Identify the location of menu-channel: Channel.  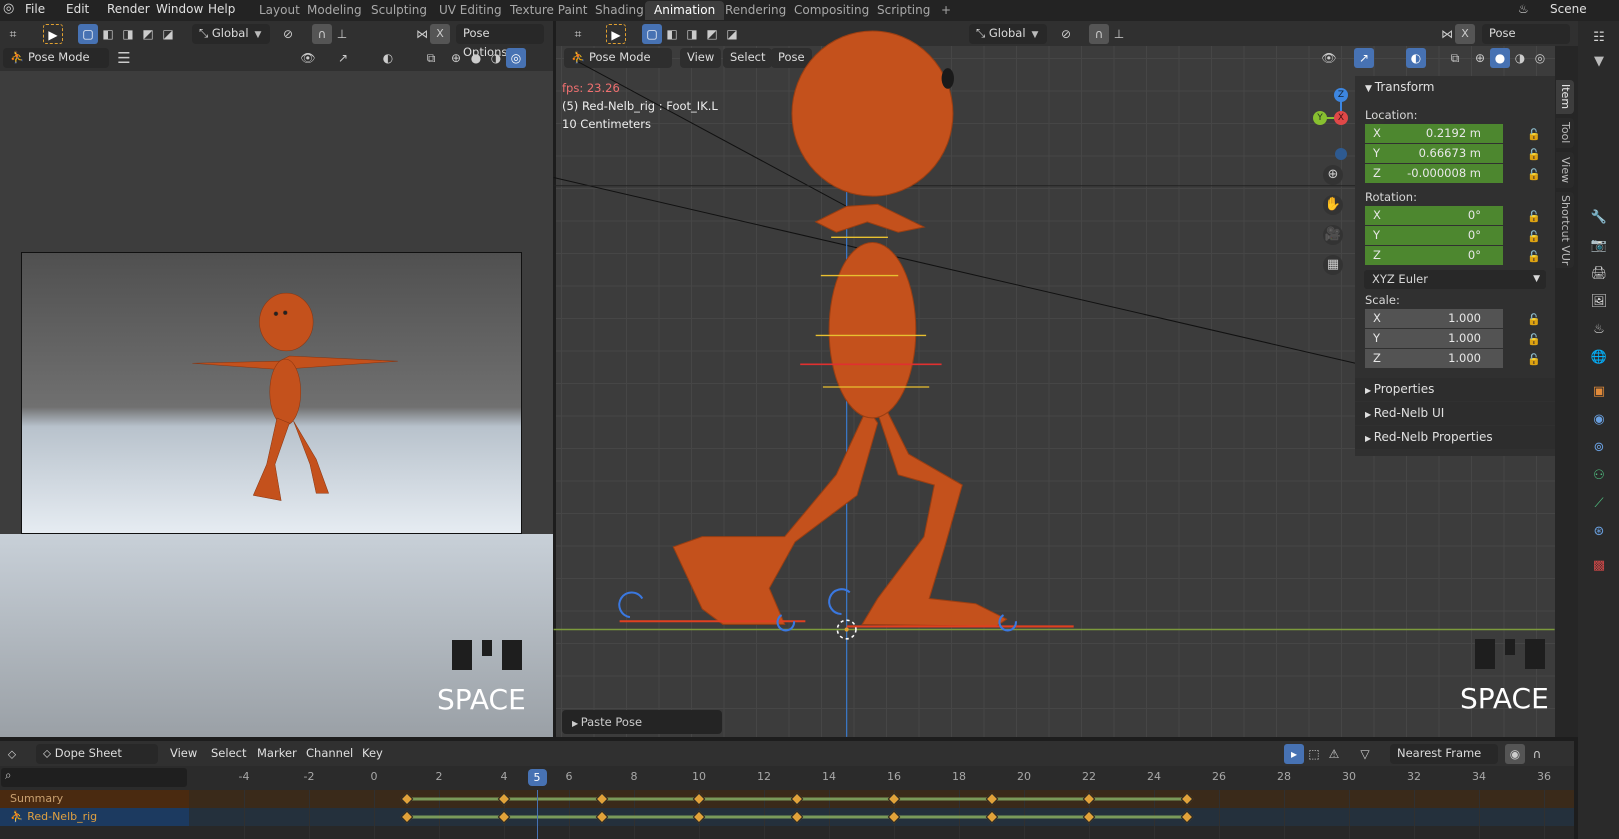
(329, 754).